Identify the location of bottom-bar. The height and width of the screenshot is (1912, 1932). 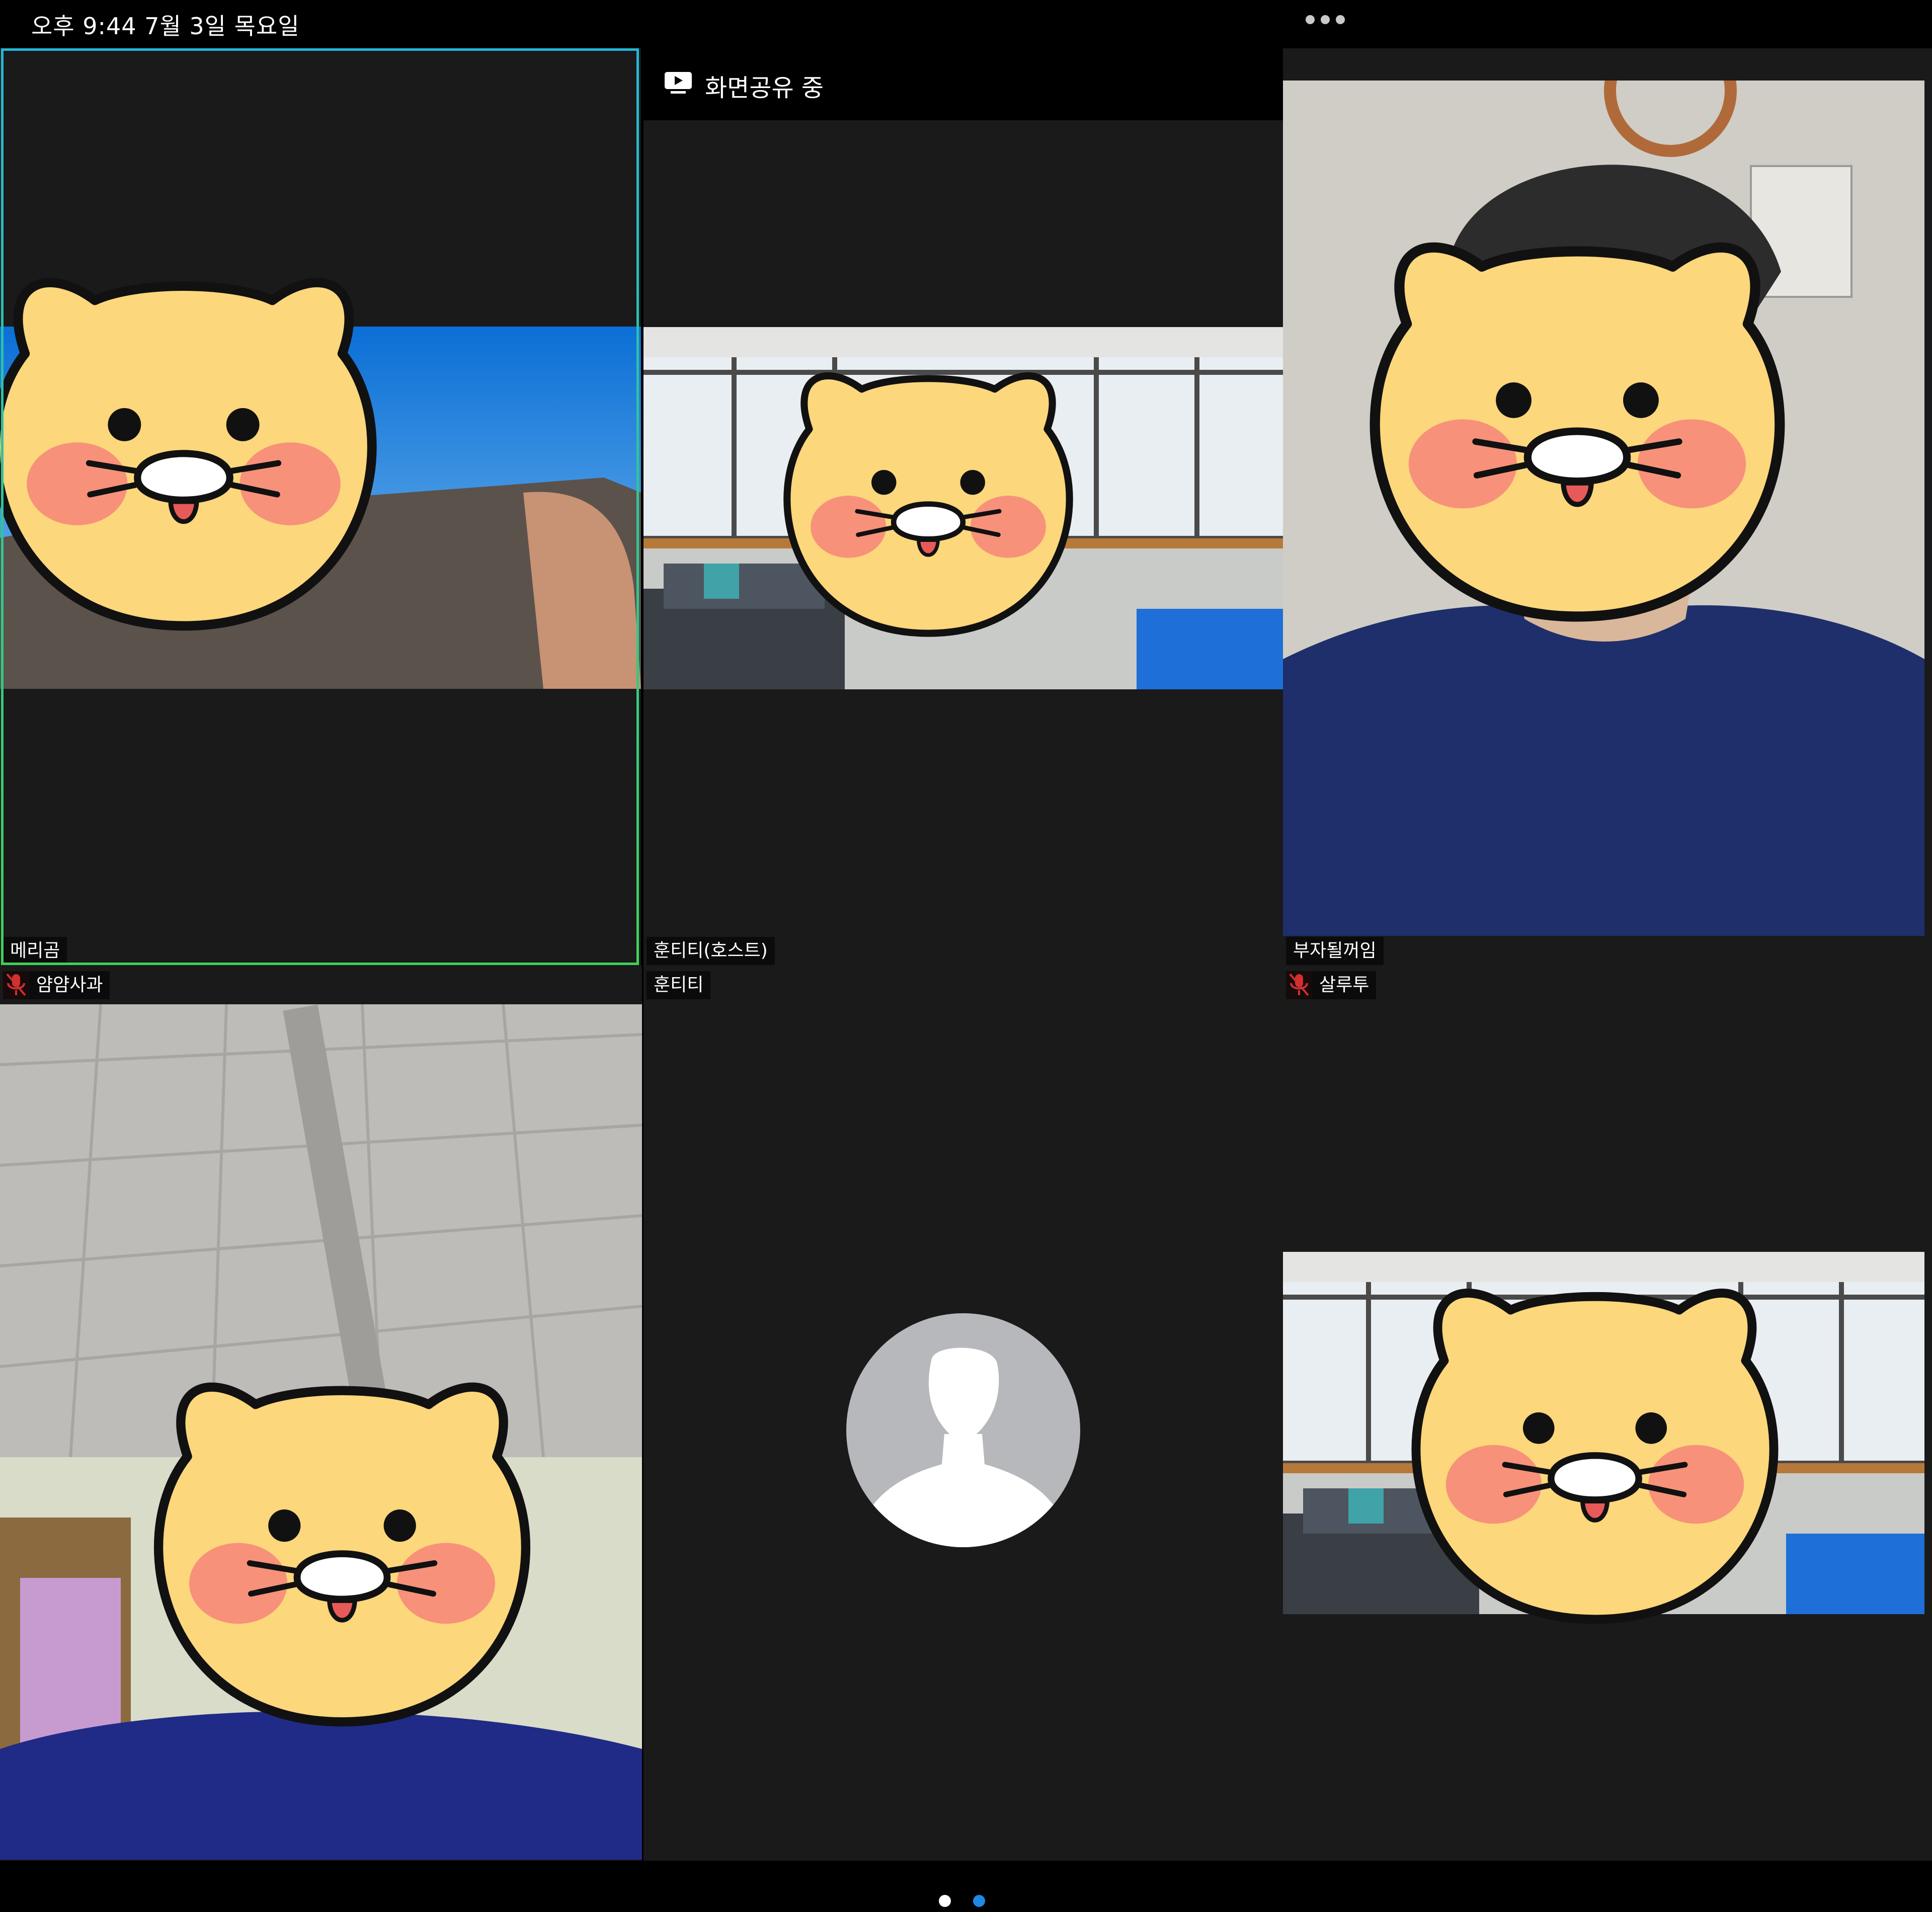
(966, 1903).